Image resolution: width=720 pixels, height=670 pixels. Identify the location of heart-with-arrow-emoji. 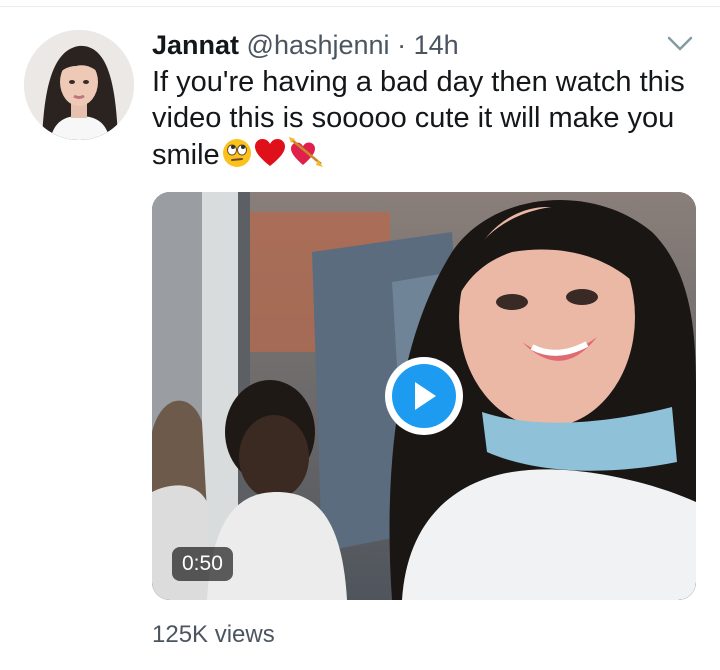
(306, 156).